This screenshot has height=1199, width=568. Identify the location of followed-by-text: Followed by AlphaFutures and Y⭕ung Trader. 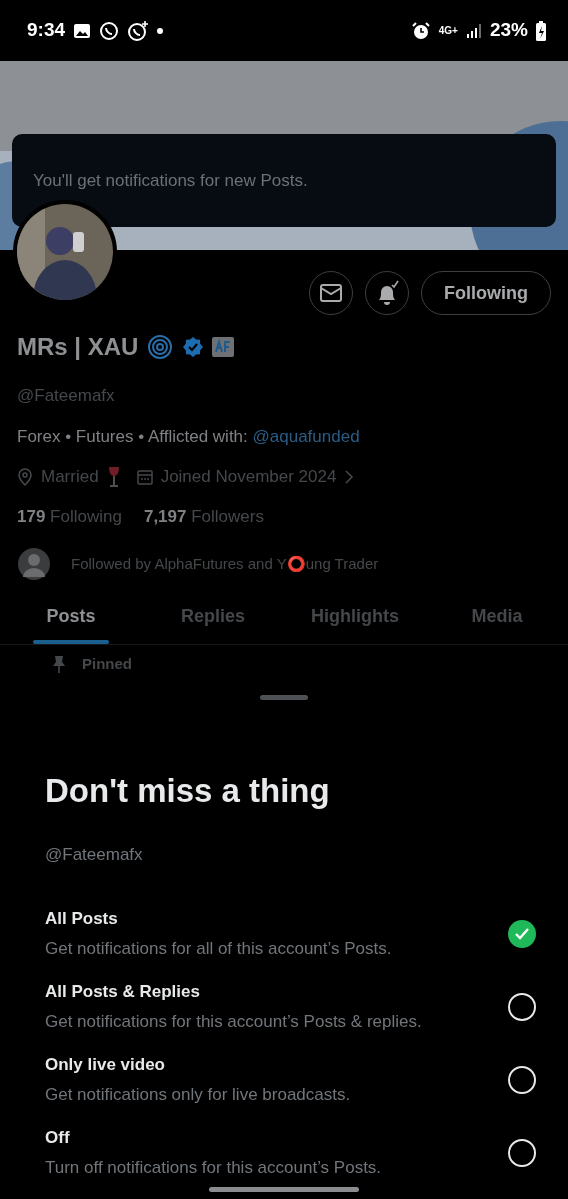
(225, 563).